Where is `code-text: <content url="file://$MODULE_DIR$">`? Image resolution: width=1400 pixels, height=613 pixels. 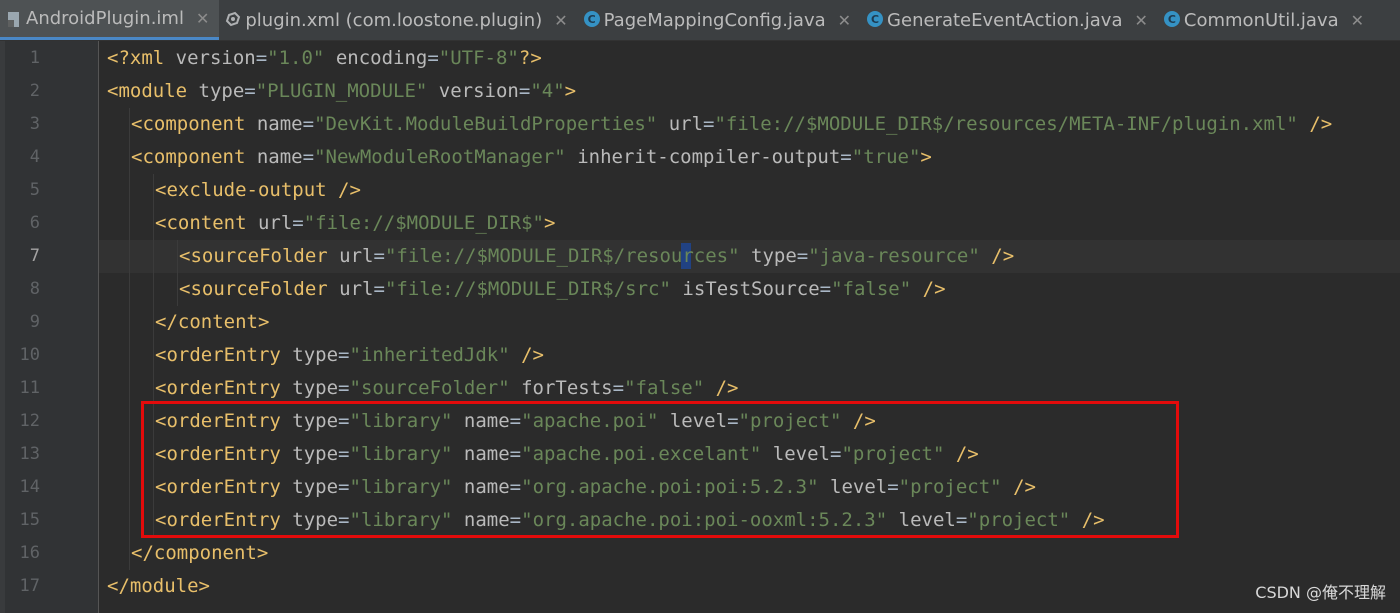 code-text: <content url="file://$MODULE_DIR$"> is located at coordinates (355, 223).